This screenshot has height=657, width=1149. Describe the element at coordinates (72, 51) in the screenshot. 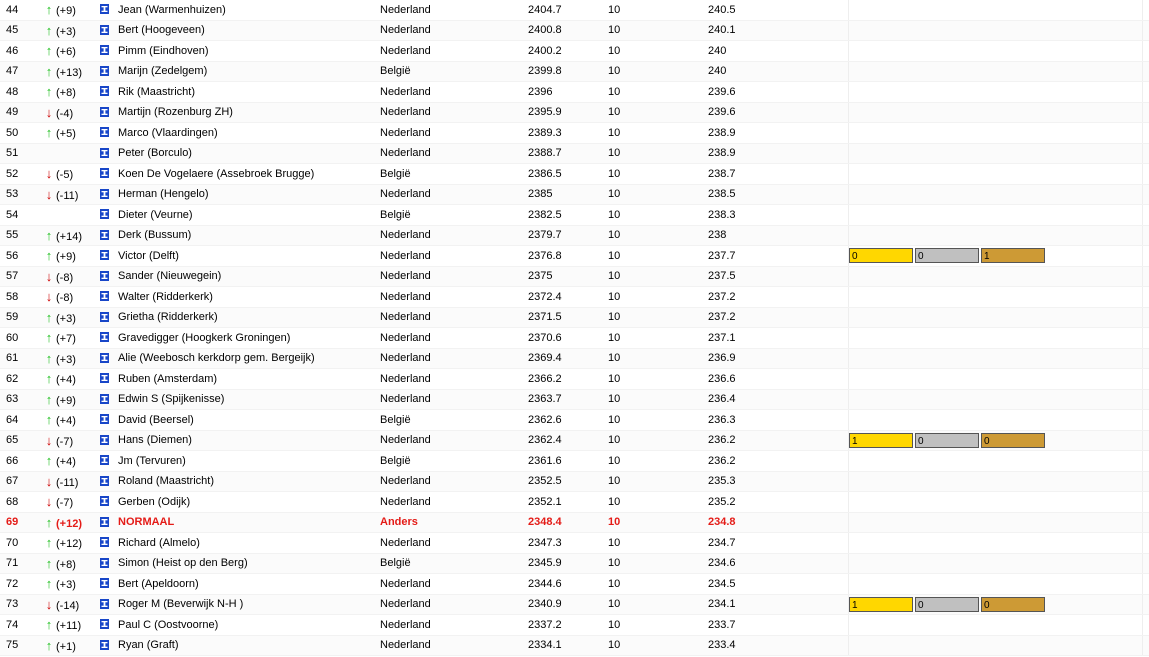

I see `rank-change-cell: ↑ (+6)` at that location.